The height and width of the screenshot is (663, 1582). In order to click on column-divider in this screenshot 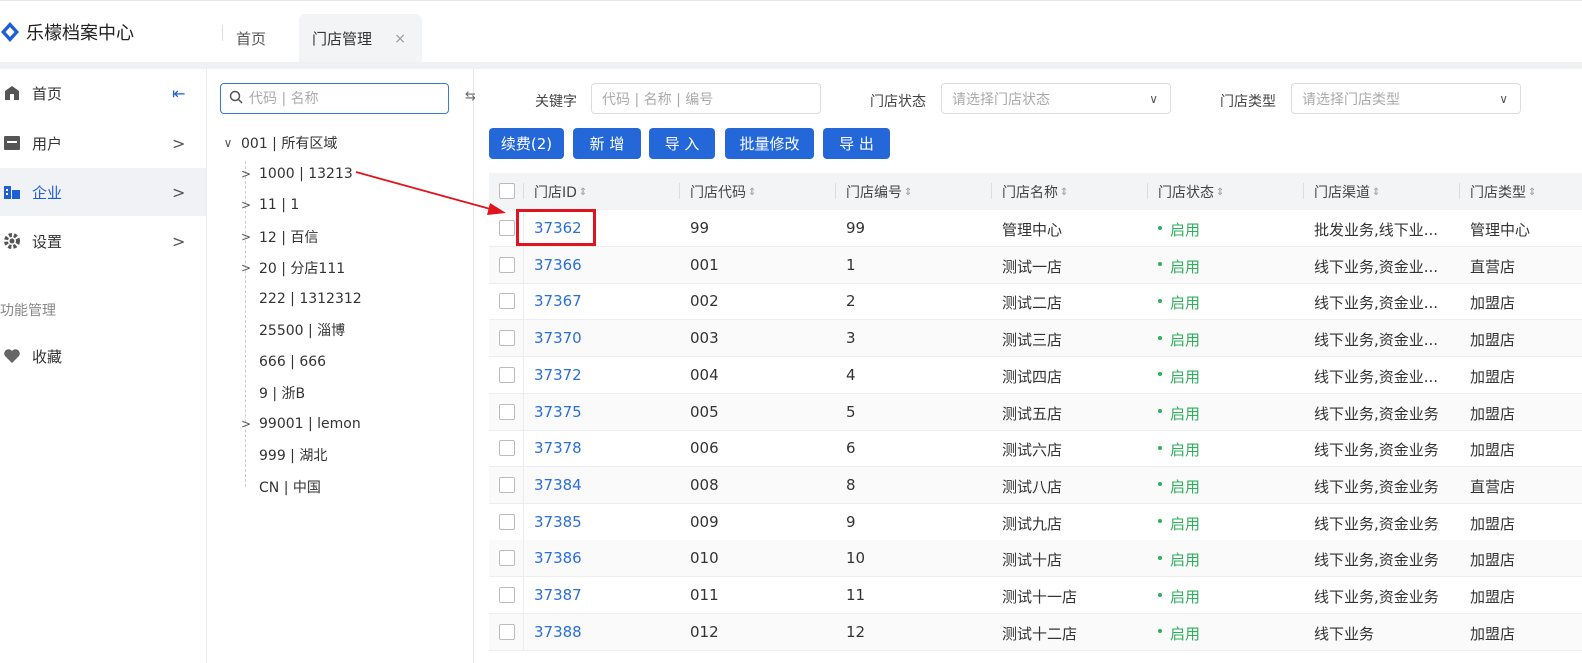, I will do `click(835, 191)`.